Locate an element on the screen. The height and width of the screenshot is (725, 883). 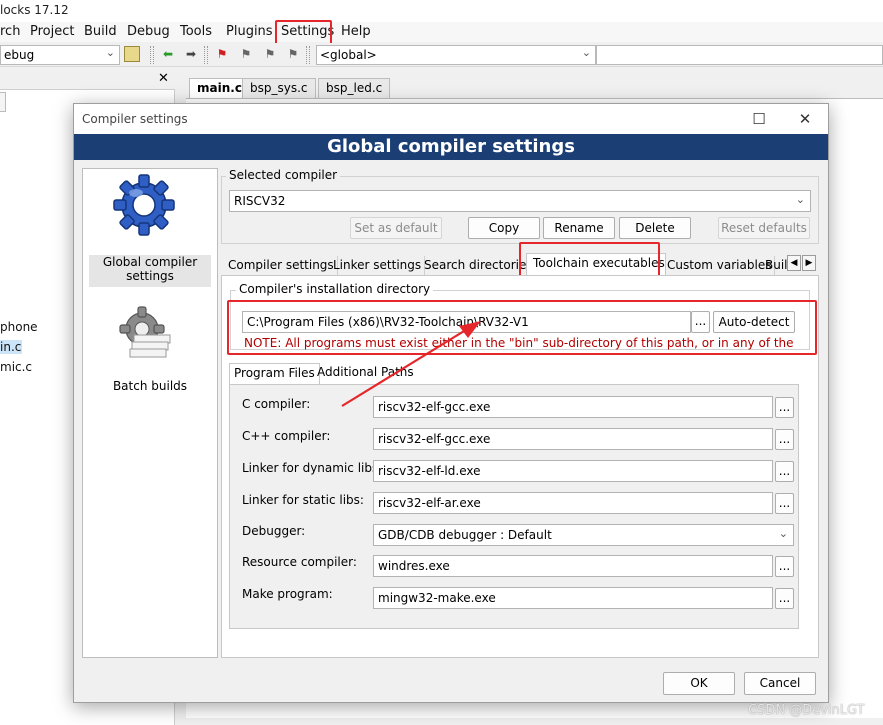
toolbar: ebug ⌄ ⬅ ➡ ⚑ ⚑ ⚑ ⚑ <global> ⌄ is located at coordinates (441, 55).